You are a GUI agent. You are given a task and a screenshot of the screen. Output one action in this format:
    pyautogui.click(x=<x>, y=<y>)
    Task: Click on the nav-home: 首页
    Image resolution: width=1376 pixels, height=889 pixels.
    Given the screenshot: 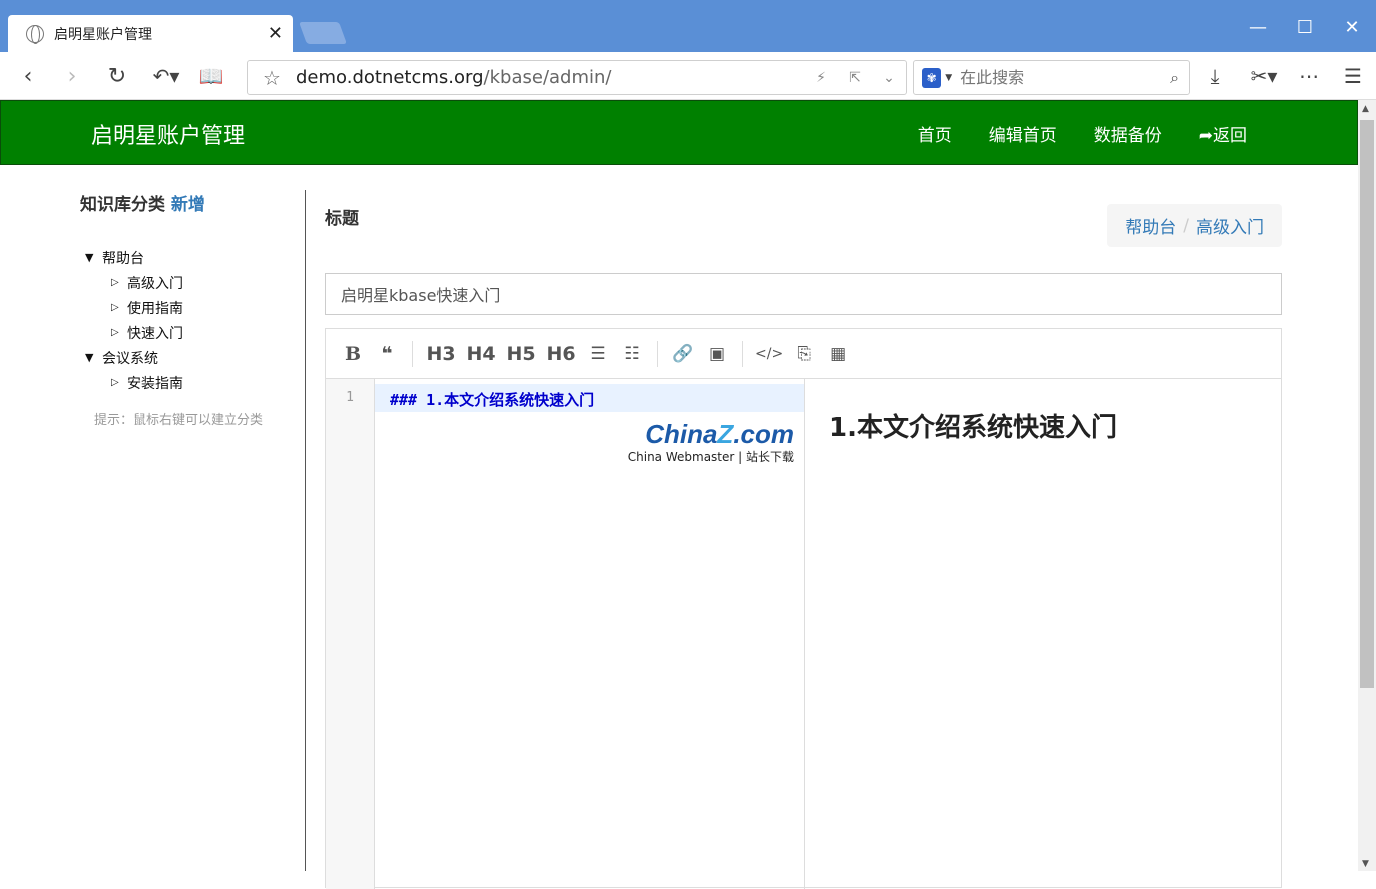 What is the action you would take?
    pyautogui.click(x=935, y=133)
    